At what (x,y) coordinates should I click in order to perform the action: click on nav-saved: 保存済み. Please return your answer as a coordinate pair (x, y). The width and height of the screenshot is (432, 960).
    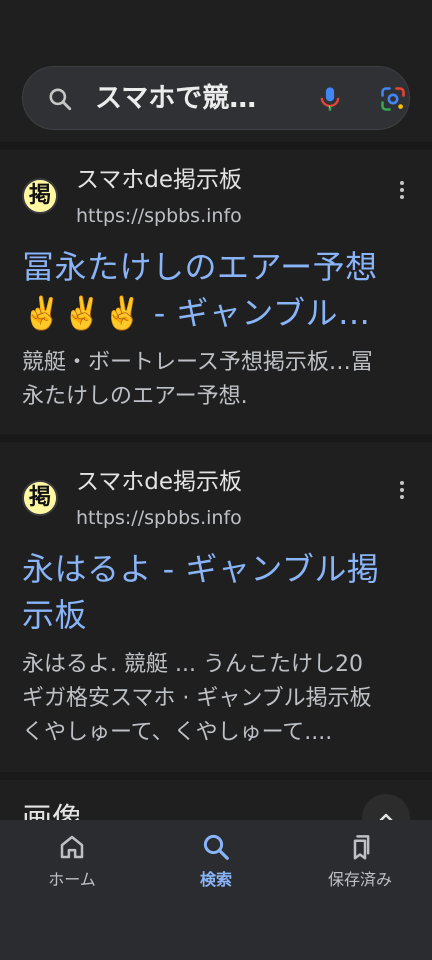
    Looking at the image, I should click on (360, 870).